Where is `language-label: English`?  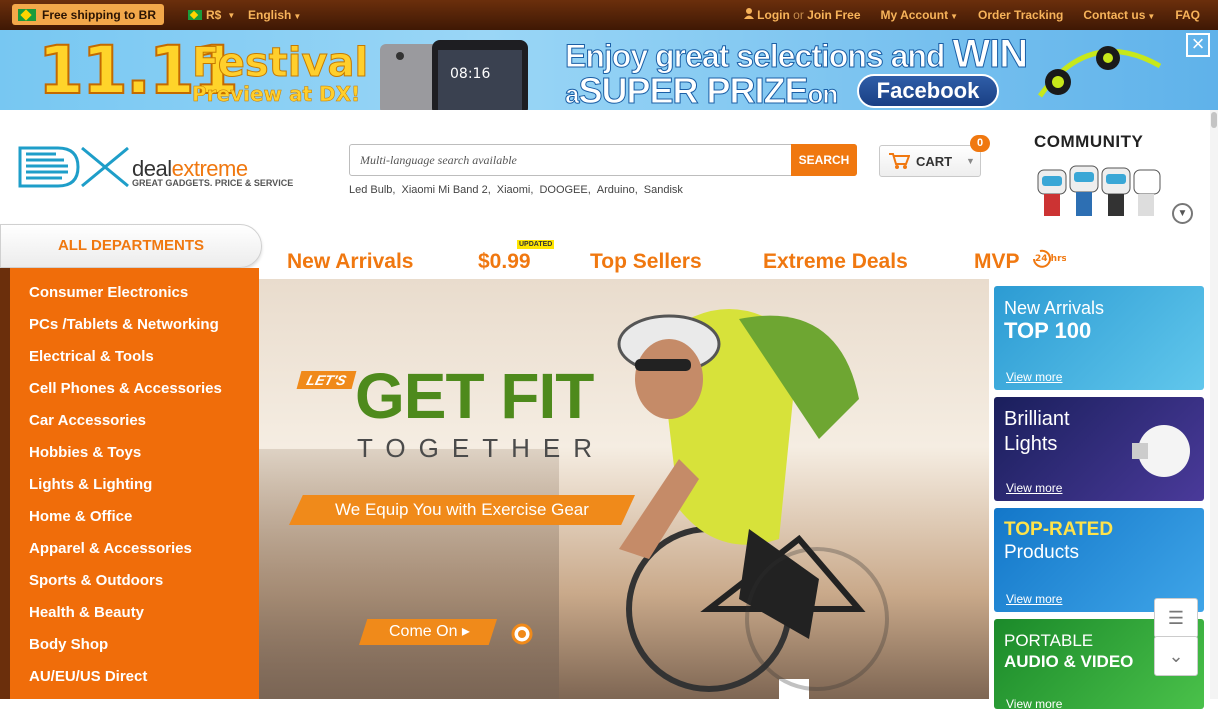
language-label: English is located at coordinates (270, 15).